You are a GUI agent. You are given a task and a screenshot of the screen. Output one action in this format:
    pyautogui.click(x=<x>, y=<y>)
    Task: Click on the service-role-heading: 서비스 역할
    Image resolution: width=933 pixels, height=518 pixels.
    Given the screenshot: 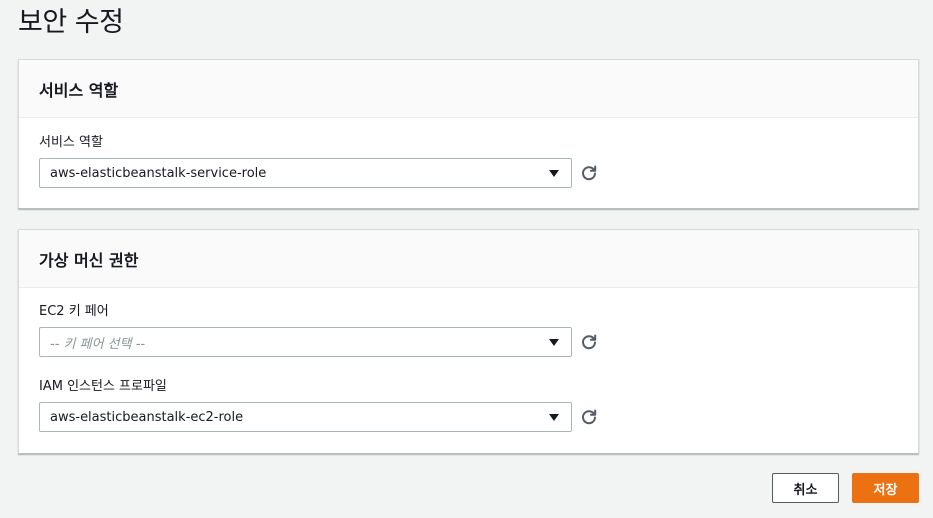 What is the action you would take?
    pyautogui.click(x=79, y=90)
    